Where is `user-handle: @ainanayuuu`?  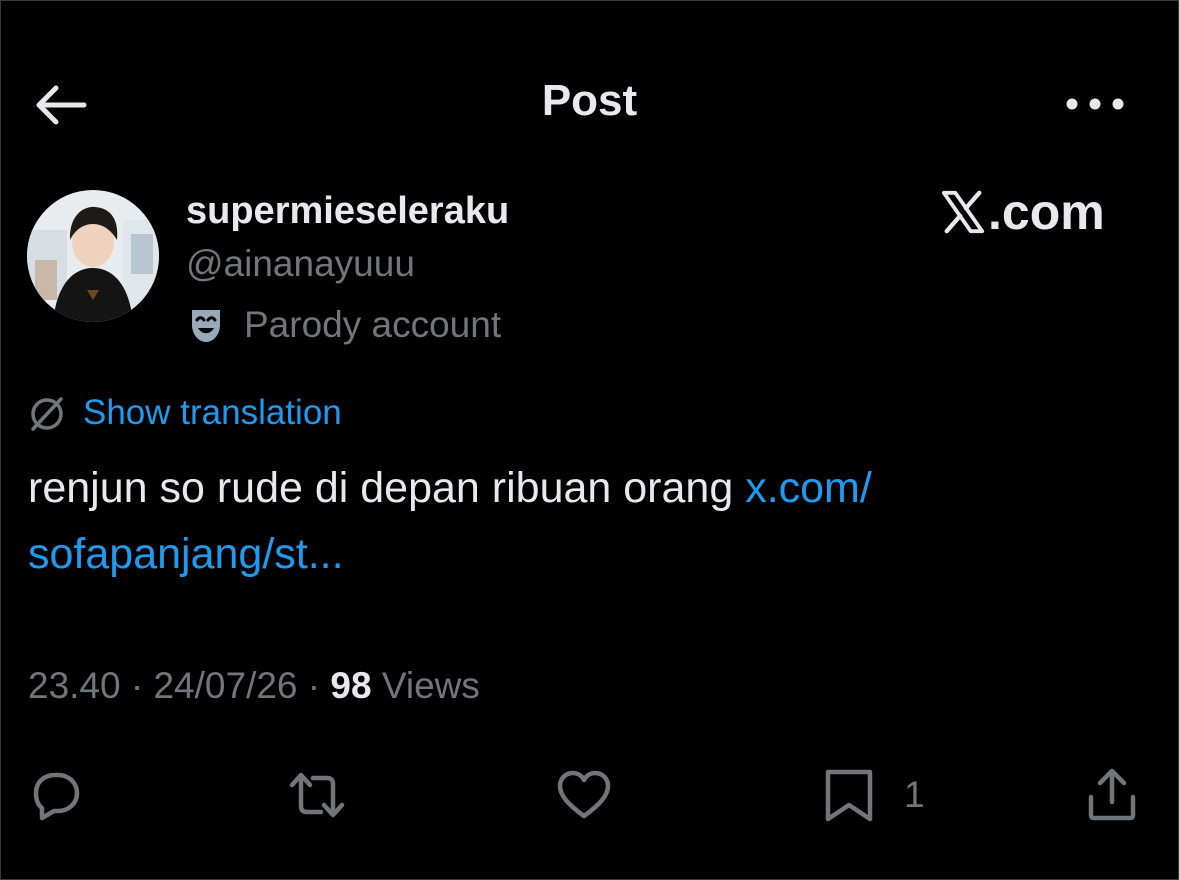 user-handle: @ainanayuuu is located at coordinates (300, 264).